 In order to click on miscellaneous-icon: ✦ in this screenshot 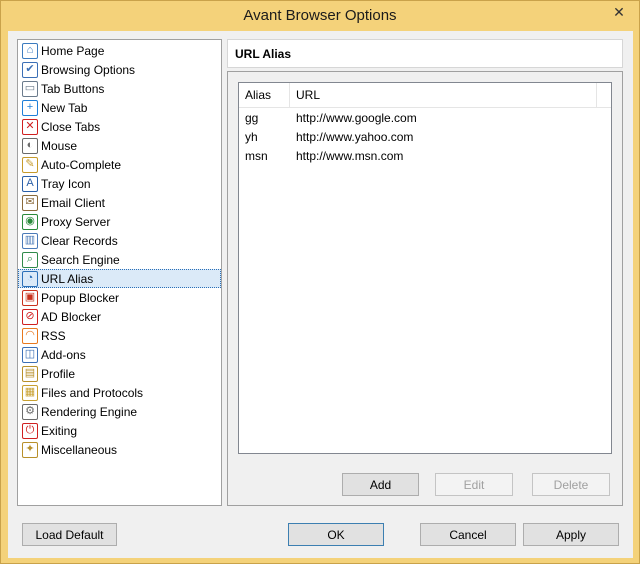, I will do `click(30, 449)`.